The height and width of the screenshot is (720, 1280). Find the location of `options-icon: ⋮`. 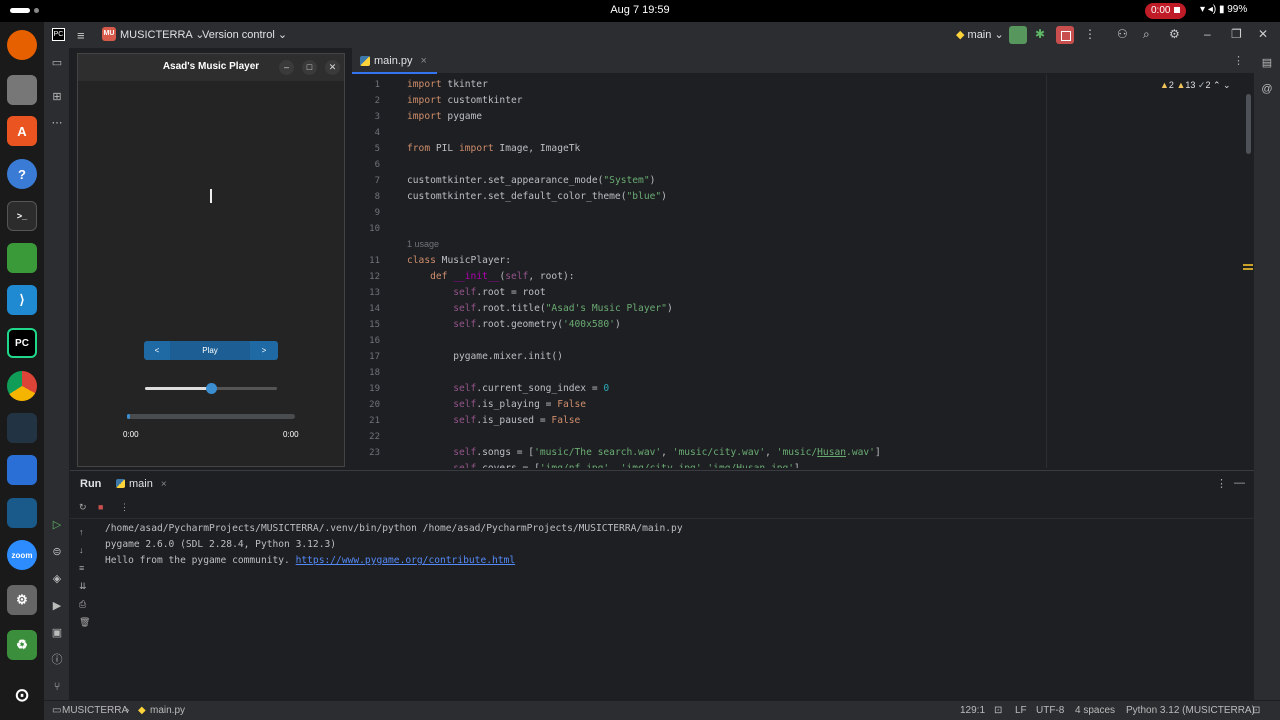

options-icon: ⋮ is located at coordinates (1221, 483).